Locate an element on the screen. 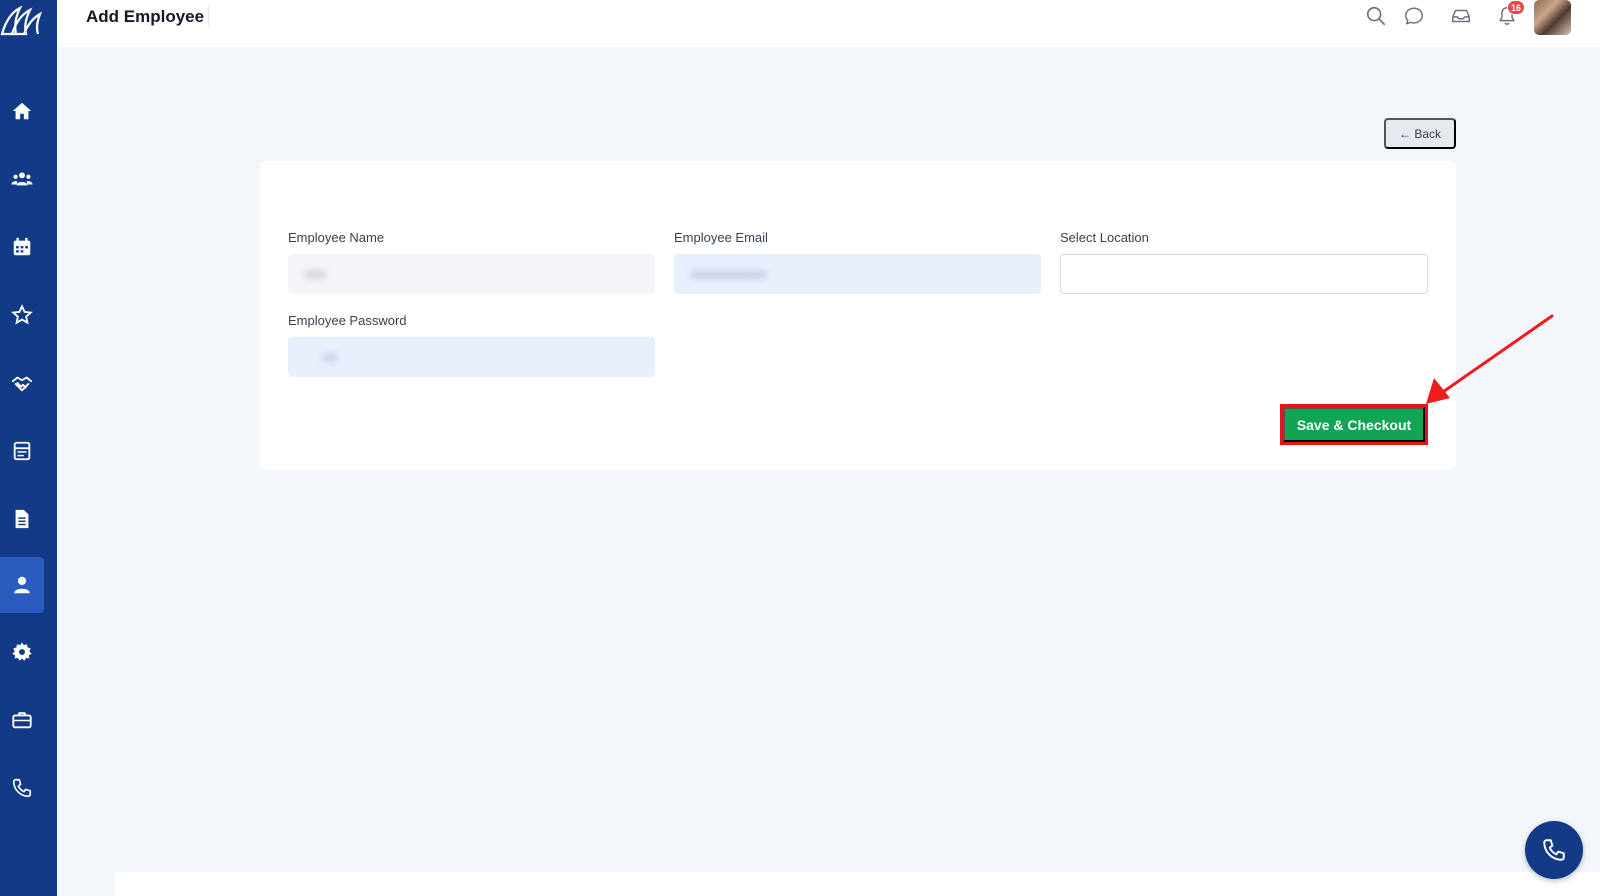 The image size is (1600, 896). footer-strip is located at coordinates (857, 884).